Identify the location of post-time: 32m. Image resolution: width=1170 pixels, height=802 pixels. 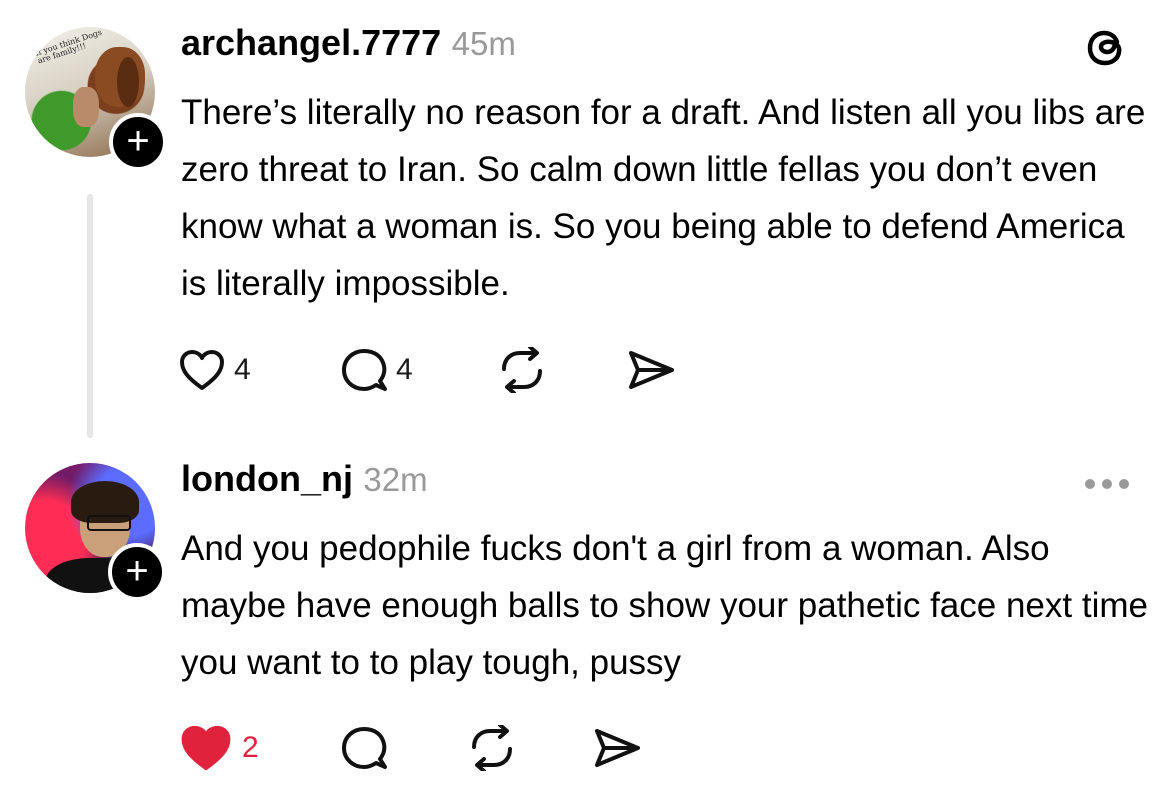
(395, 479).